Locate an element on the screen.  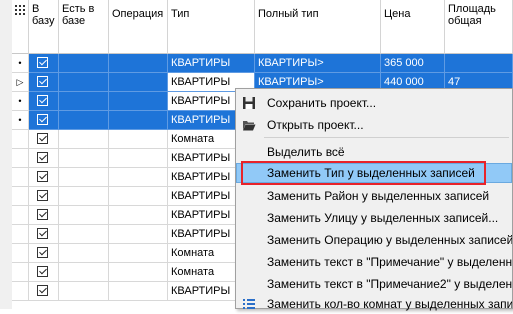
folder-open-icon is located at coordinates (249, 126).